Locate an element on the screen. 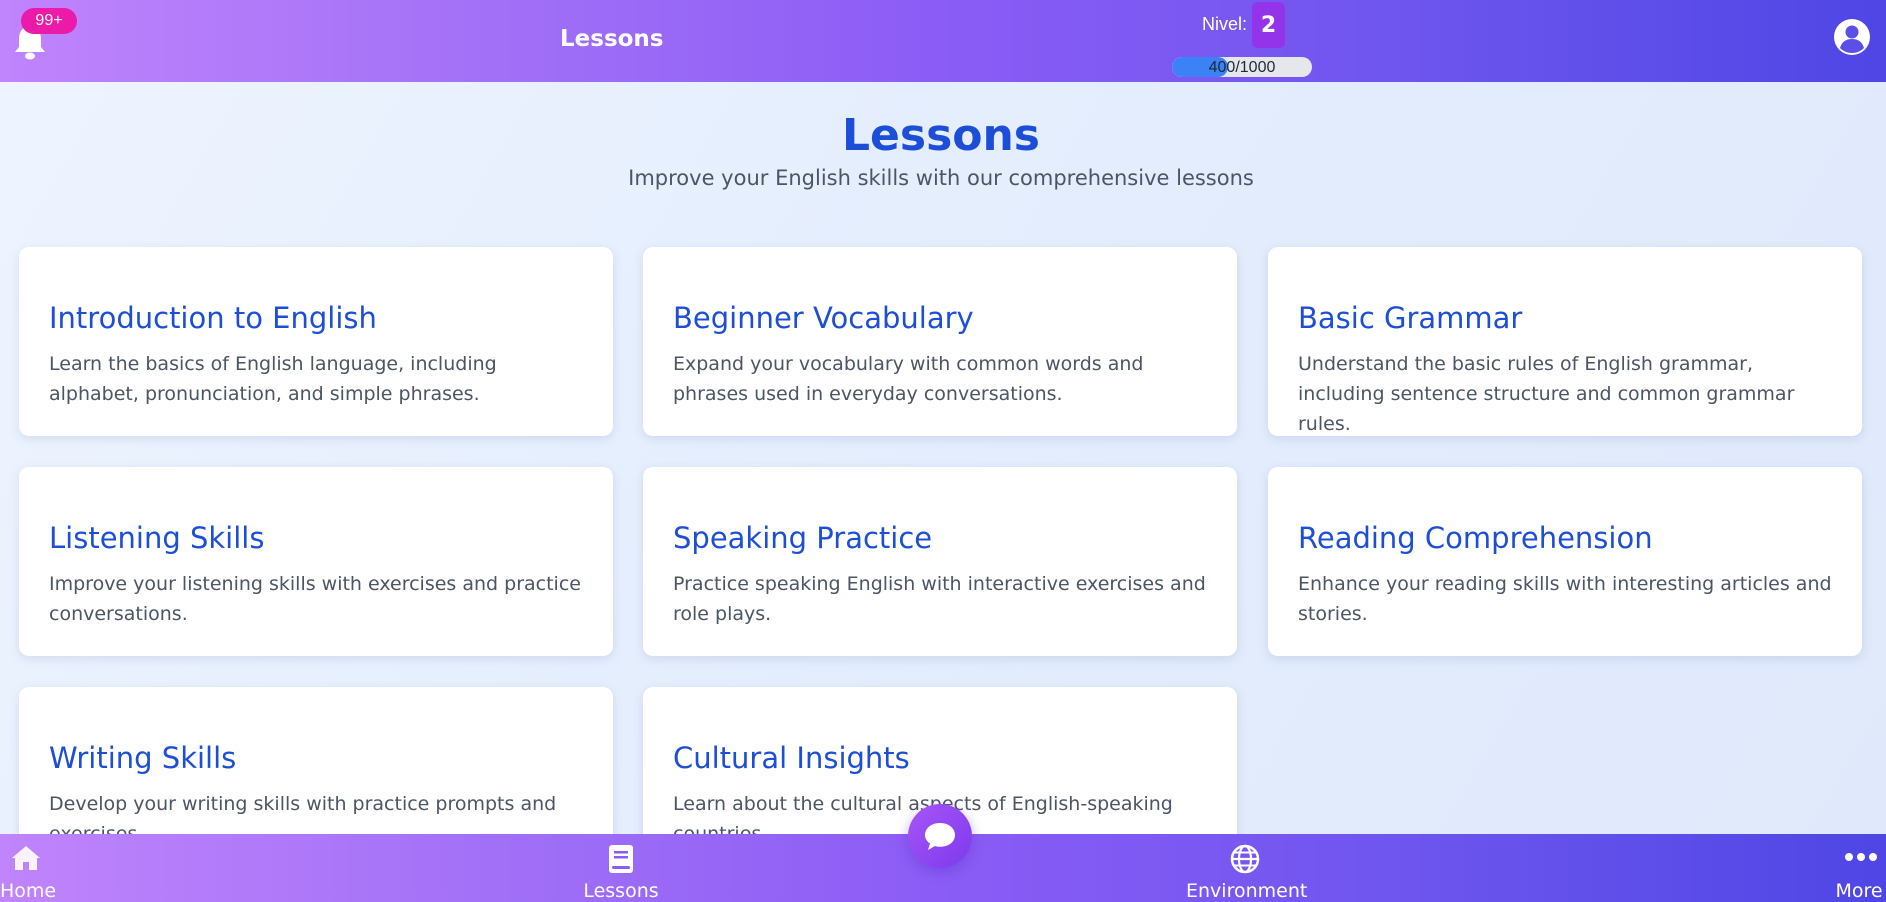 This screenshot has width=1886, height=902. xp-progress-bar: 400/1000 is located at coordinates (1242, 67).